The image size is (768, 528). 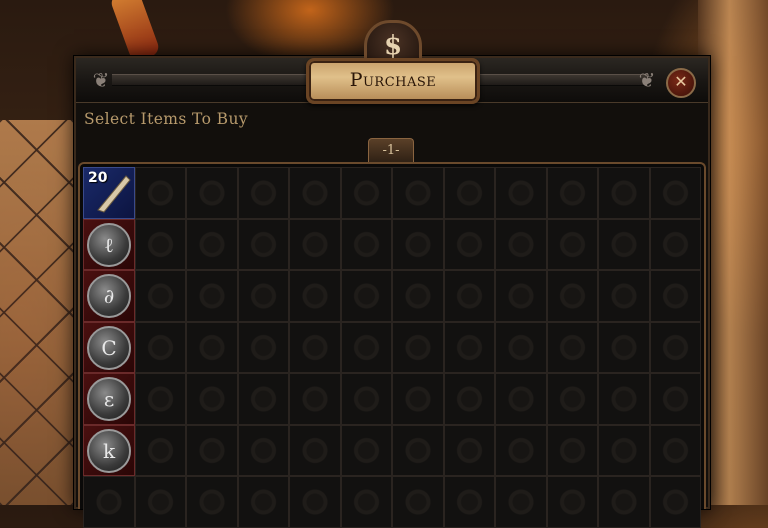 What do you see at coordinates (166, 119) in the screenshot?
I see `instruction-text: Select Items To Buy` at bounding box center [166, 119].